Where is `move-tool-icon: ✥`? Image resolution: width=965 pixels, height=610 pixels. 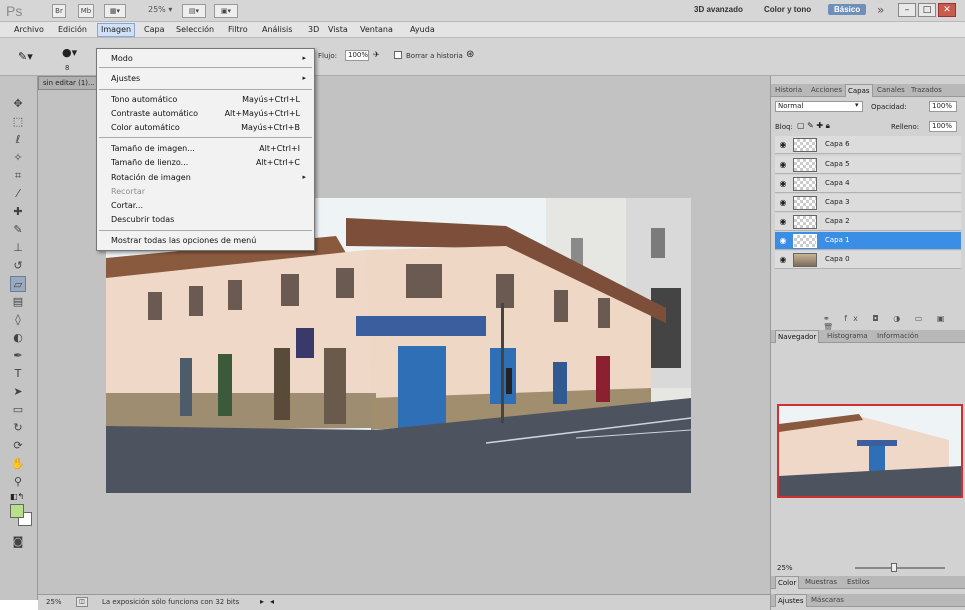 move-tool-icon: ✥ is located at coordinates (18, 104).